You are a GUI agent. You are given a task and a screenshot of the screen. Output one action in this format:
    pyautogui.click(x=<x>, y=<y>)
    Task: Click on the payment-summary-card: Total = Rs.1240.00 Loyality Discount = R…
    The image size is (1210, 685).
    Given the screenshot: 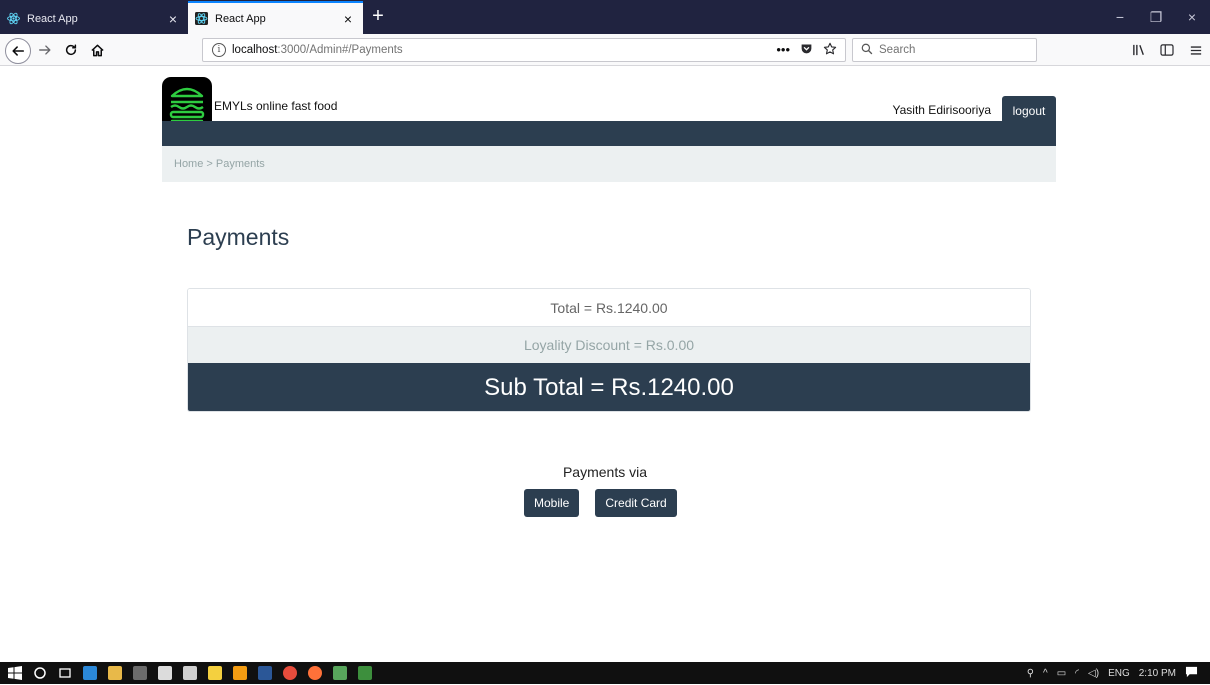 What is the action you would take?
    pyautogui.click(x=609, y=350)
    